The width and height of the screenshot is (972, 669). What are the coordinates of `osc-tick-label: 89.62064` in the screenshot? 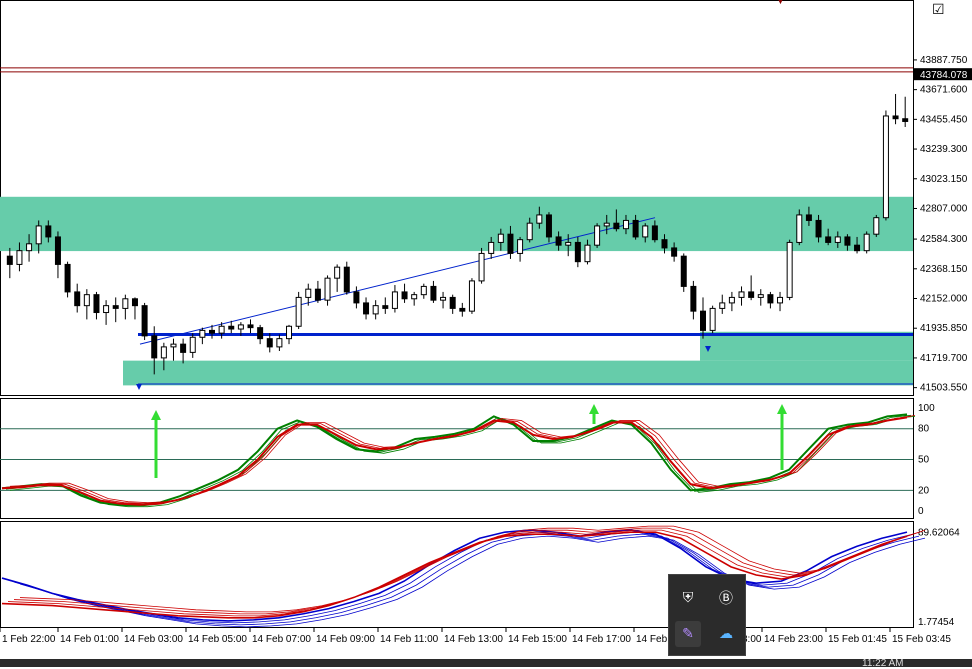 It's located at (939, 533).